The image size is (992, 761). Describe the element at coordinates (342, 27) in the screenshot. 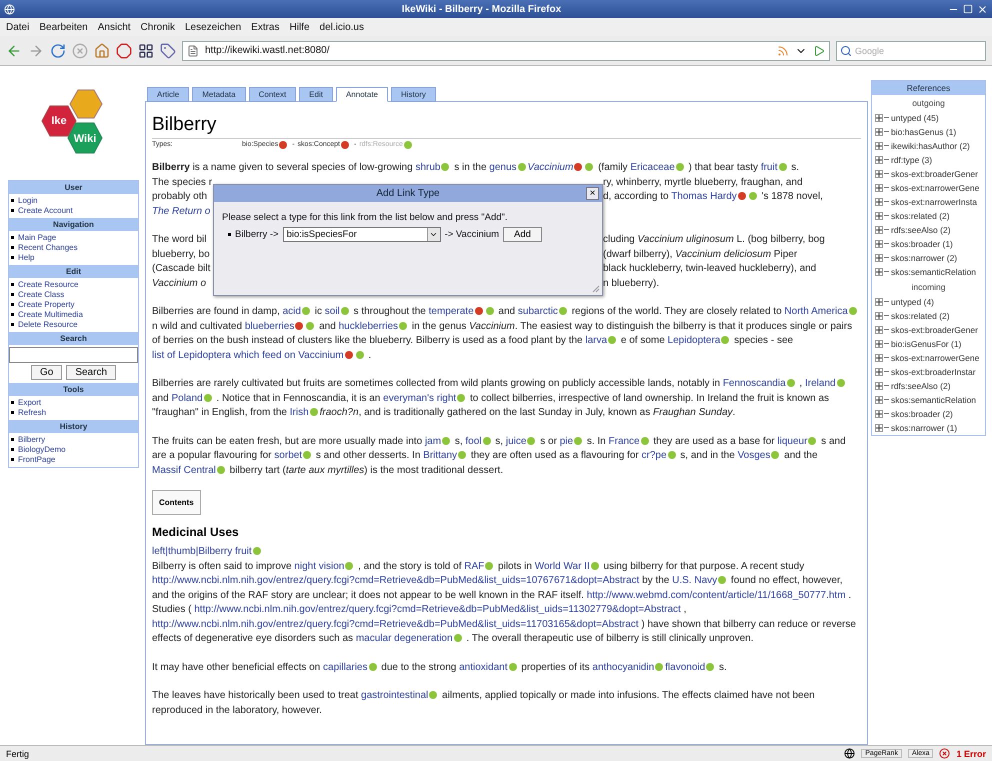

I see `menu-item: del.icio.us` at that location.